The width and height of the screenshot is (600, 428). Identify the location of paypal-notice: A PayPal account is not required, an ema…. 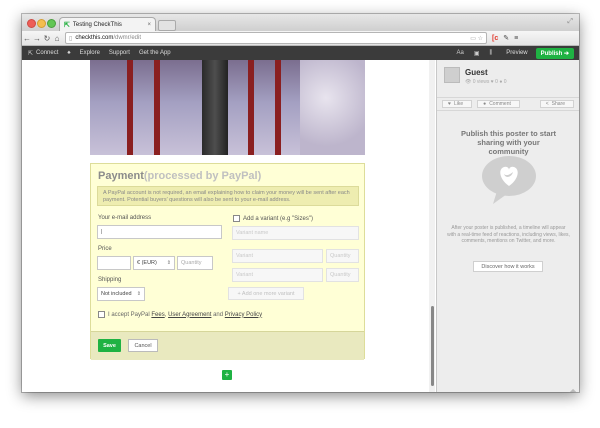
(228, 196).